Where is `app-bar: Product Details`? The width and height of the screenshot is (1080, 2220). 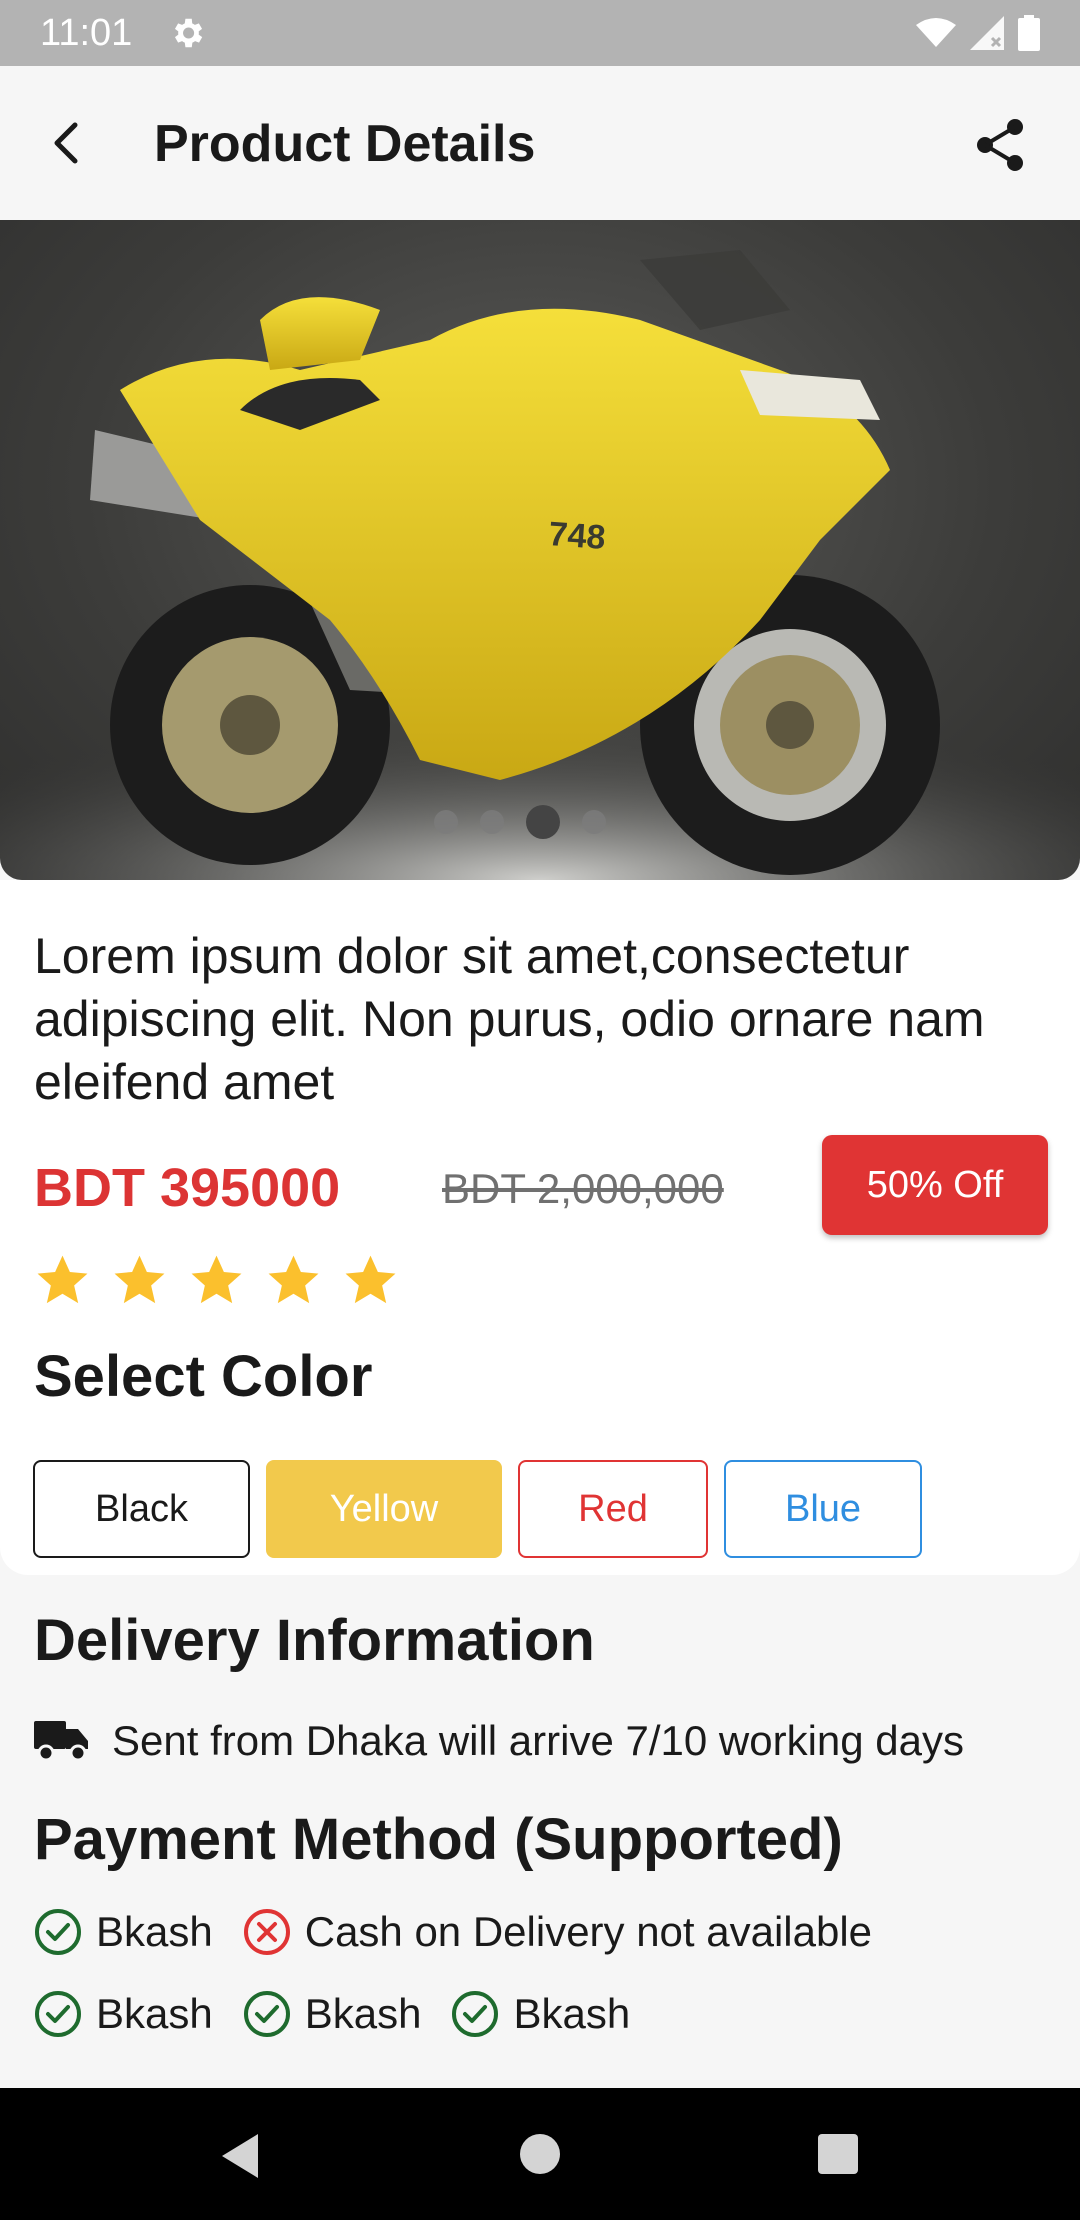 app-bar: Product Details is located at coordinates (540, 143).